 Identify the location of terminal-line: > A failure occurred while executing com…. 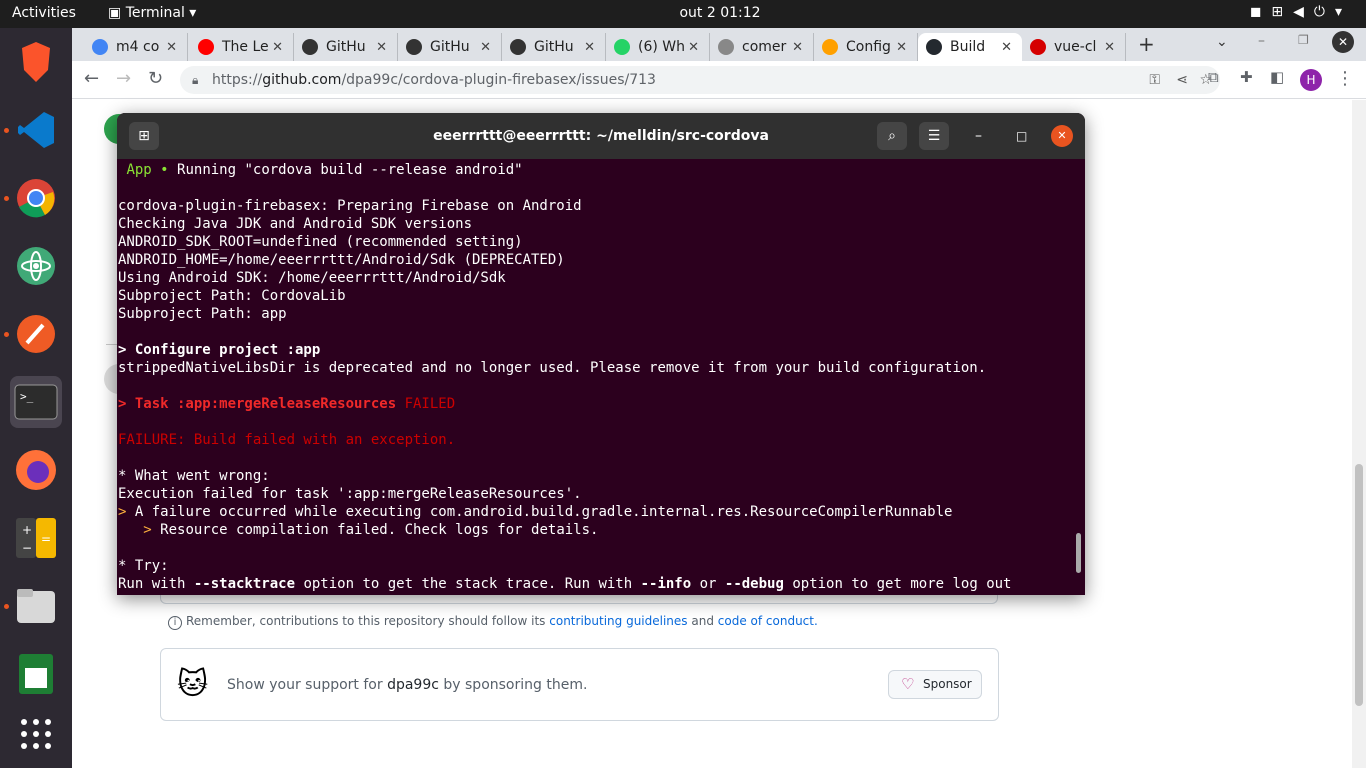
(535, 512).